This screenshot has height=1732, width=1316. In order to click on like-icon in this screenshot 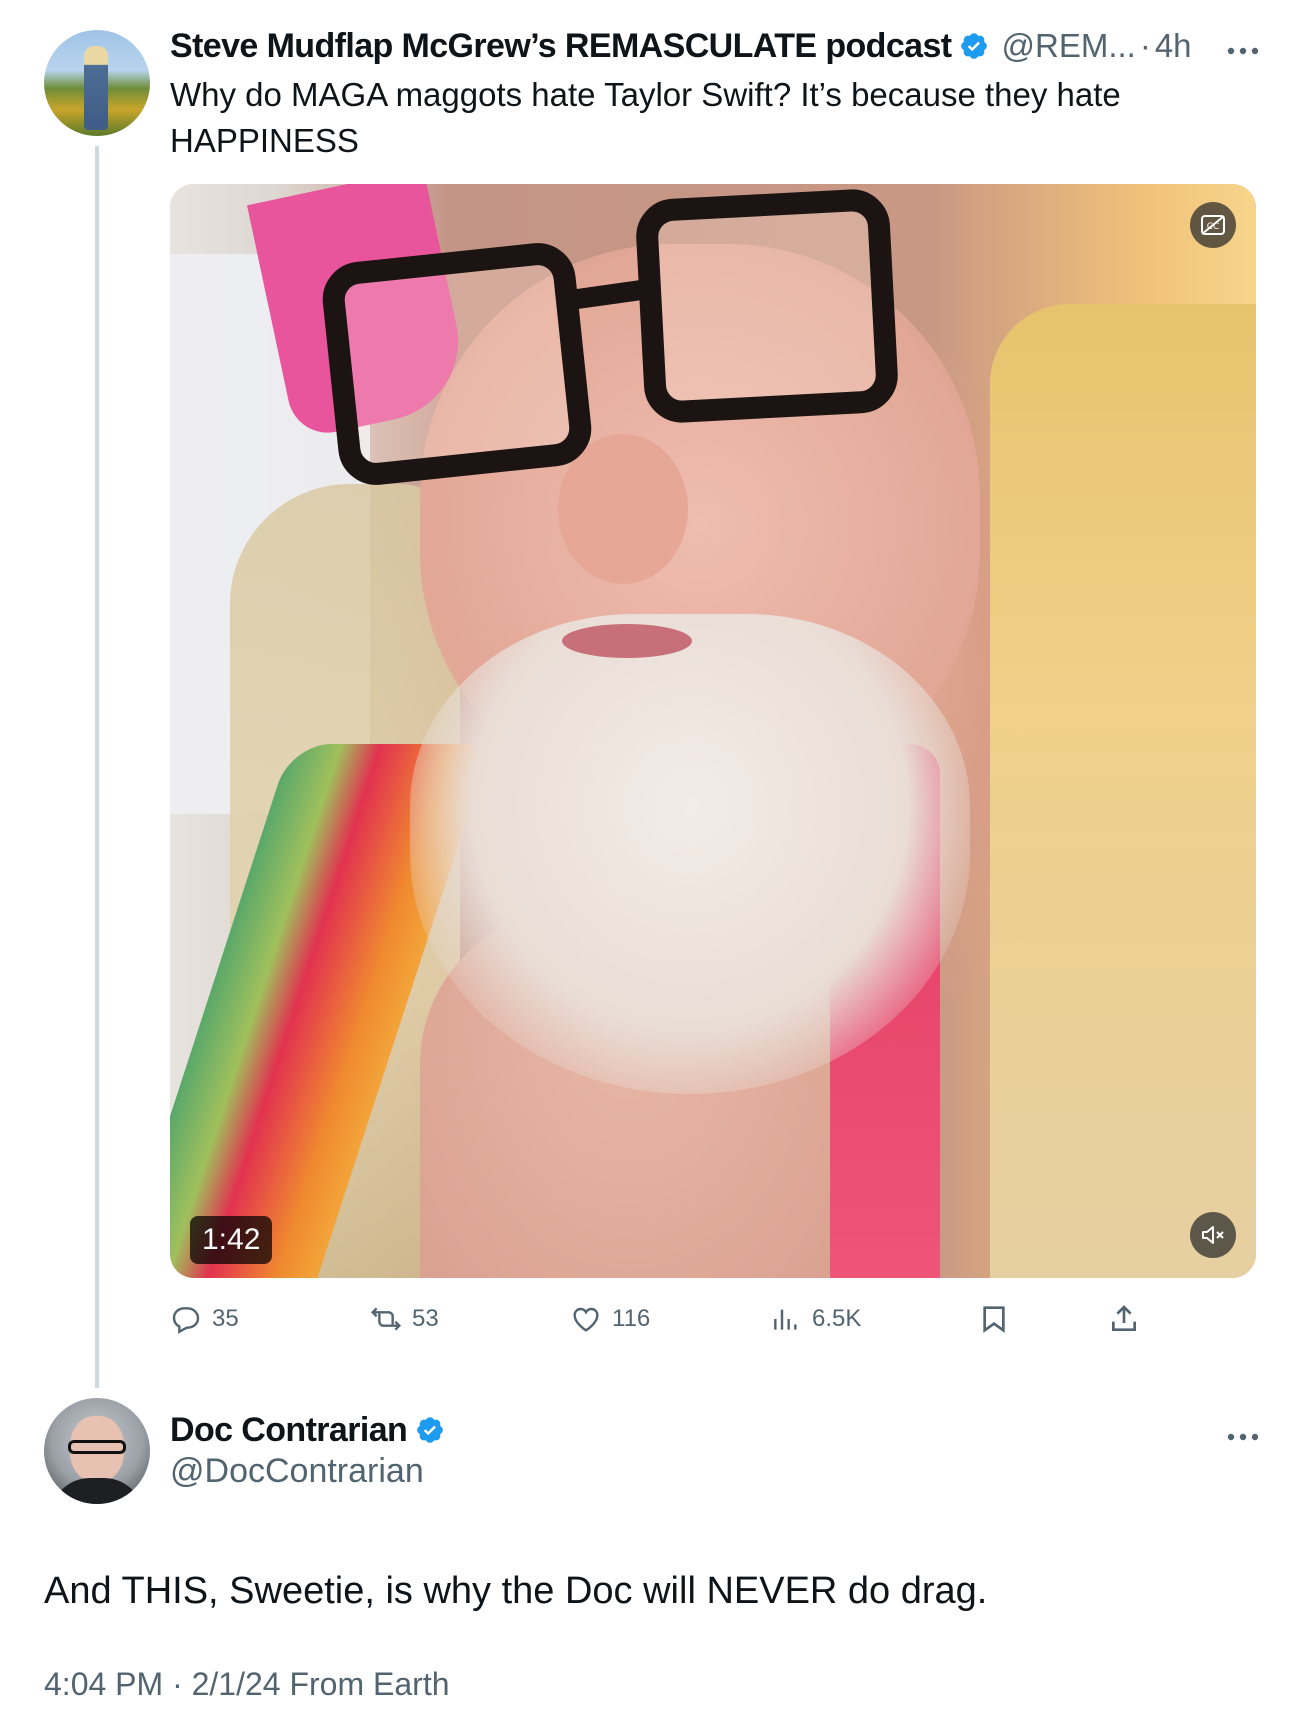, I will do `click(586, 1319)`.